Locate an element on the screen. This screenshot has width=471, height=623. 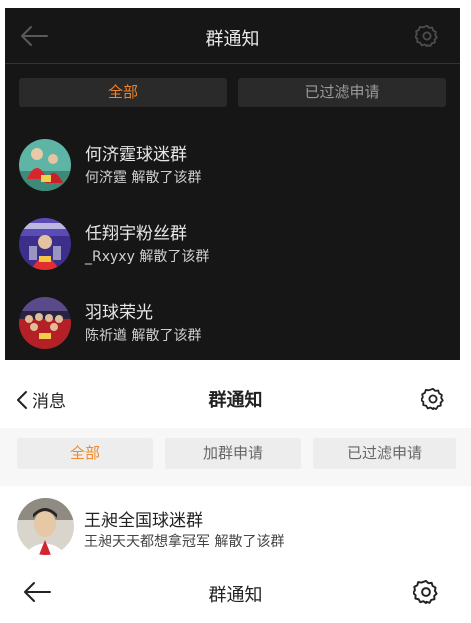
notification-text: 何济霆 解散了该群 is located at coordinates (143, 177).